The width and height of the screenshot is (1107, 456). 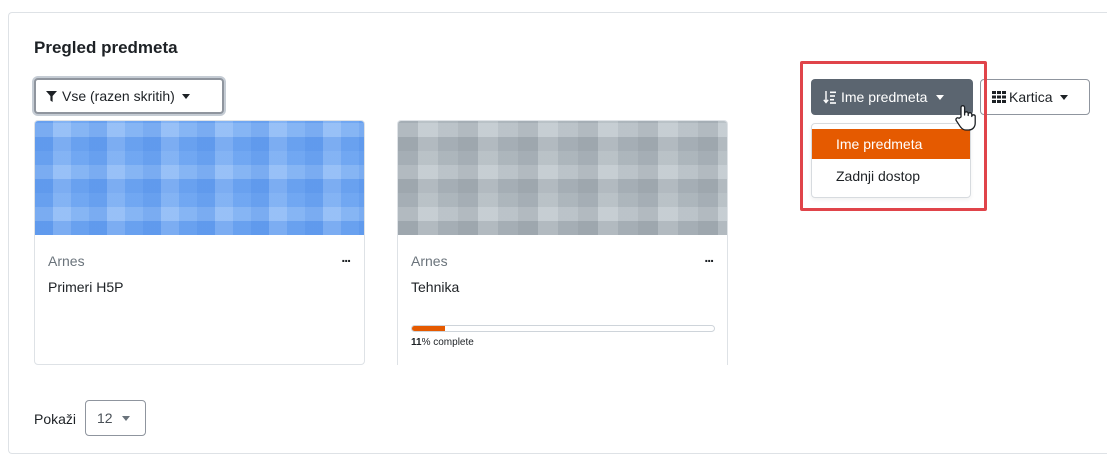 What do you see at coordinates (55, 419) in the screenshot?
I see `show-per-page-label: Pokaži` at bounding box center [55, 419].